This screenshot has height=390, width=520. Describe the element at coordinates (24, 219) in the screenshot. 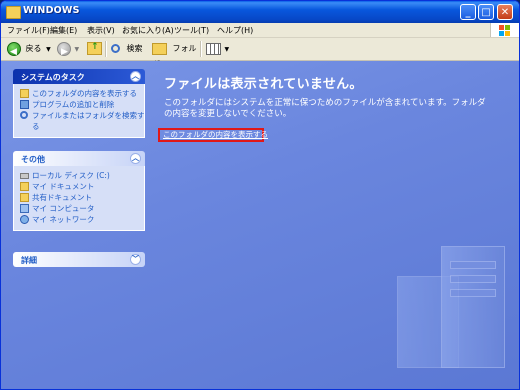

I see `network-icon` at that location.